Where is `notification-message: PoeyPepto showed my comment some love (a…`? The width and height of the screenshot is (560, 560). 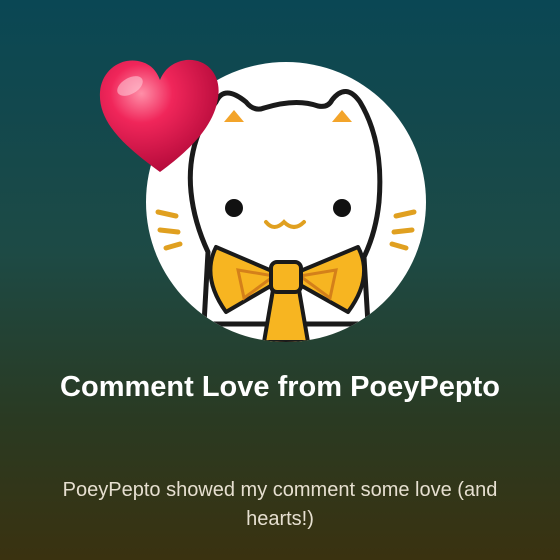
notification-message: PoeyPepto showed my comment some love (a… is located at coordinates (280, 504).